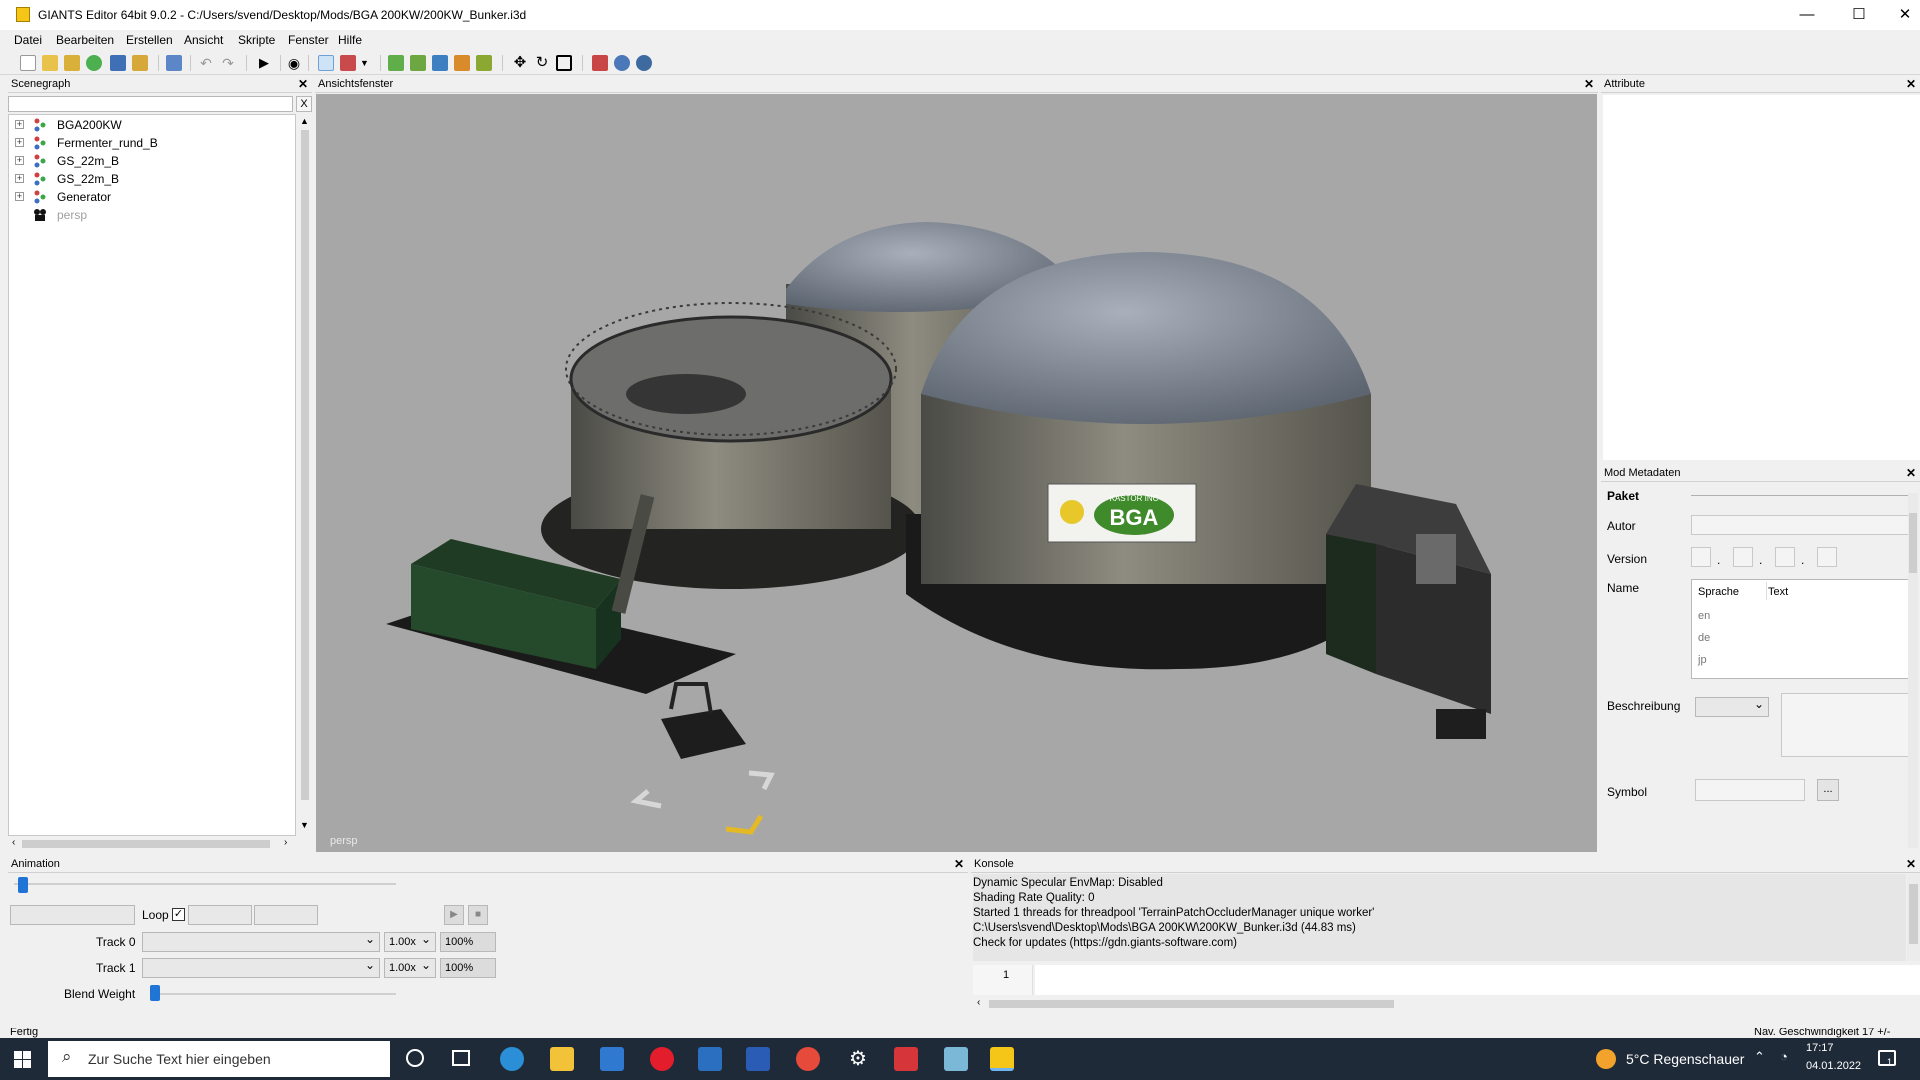 Image resolution: width=1920 pixels, height=1080 pixels. Describe the element at coordinates (153, 125) in the screenshot. I see `tree-item-bga200kw: + BGA200KW` at that location.